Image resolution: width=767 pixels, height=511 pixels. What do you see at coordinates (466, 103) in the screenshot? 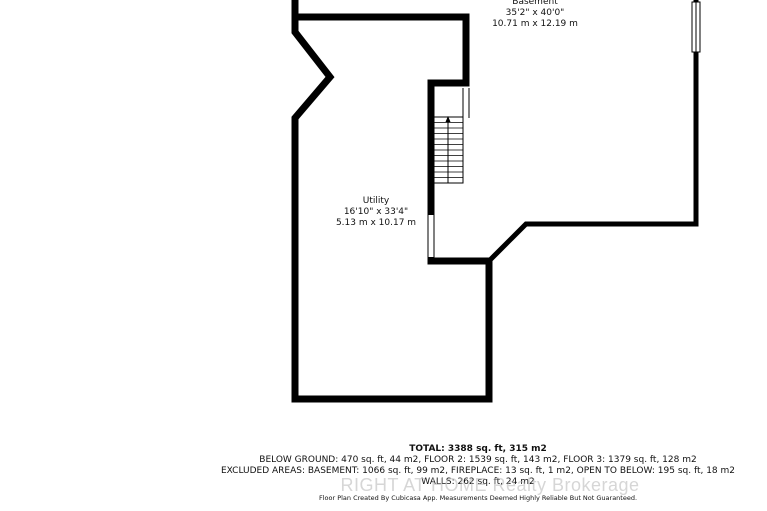
I see `door-opening` at bounding box center [466, 103].